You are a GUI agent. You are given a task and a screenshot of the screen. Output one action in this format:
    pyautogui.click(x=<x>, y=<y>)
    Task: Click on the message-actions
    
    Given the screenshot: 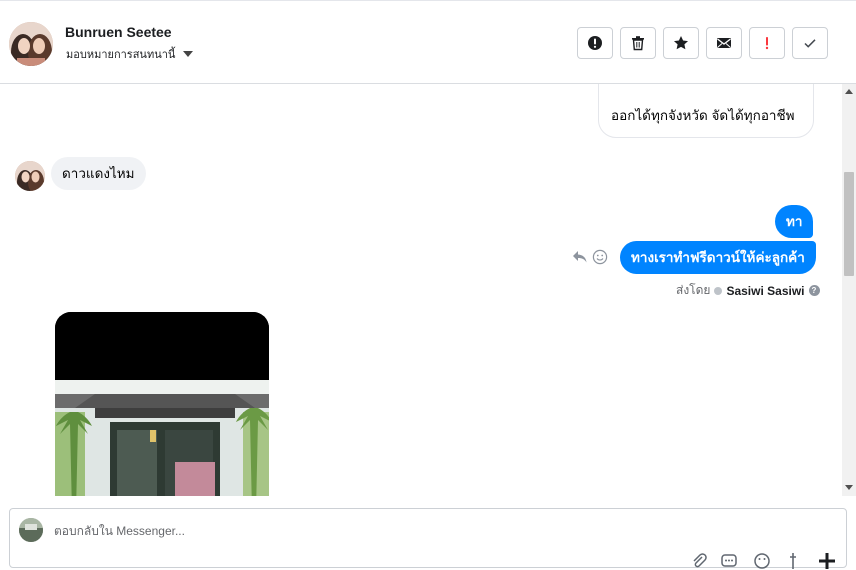 What is the action you would take?
    pyautogui.click(x=590, y=257)
    